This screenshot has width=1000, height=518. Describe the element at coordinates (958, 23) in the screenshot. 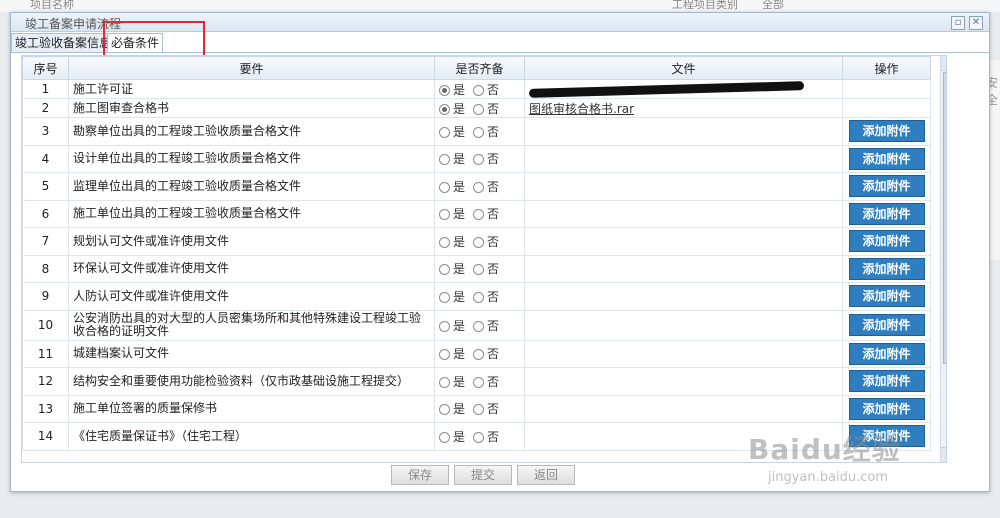

I see `restore-icon: ▫` at that location.